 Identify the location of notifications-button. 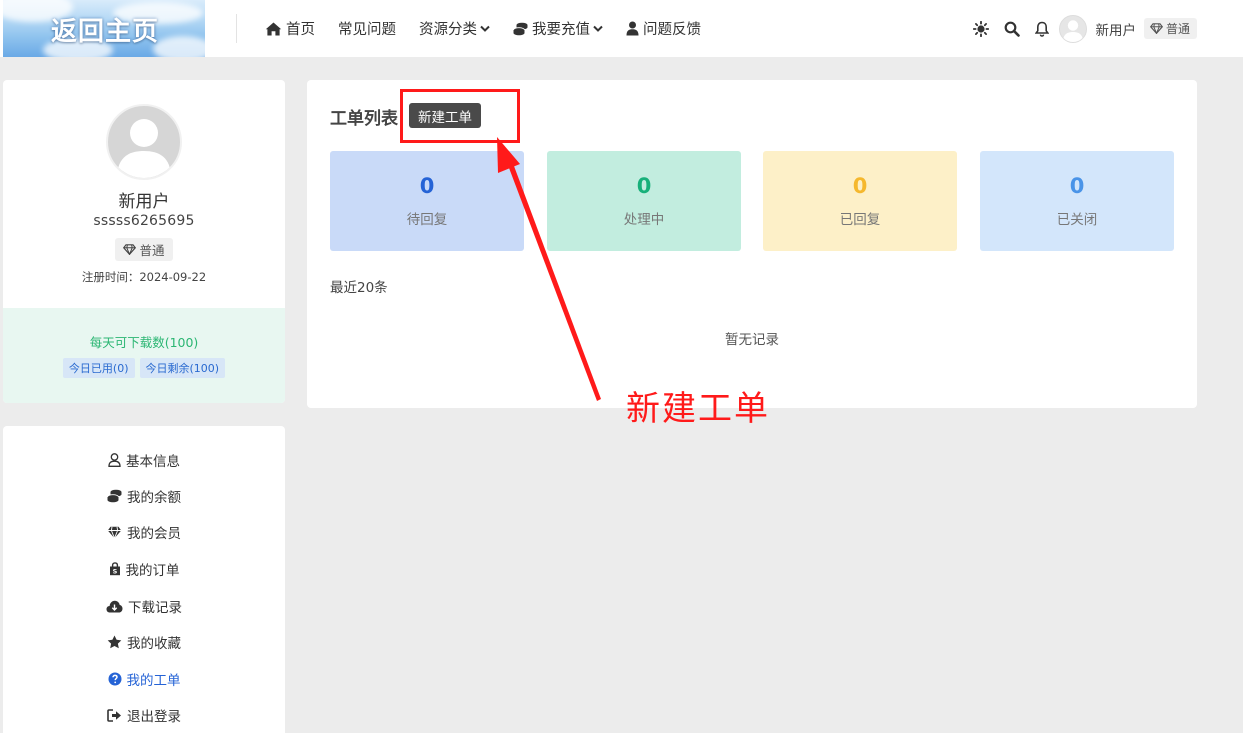
(1042, 29).